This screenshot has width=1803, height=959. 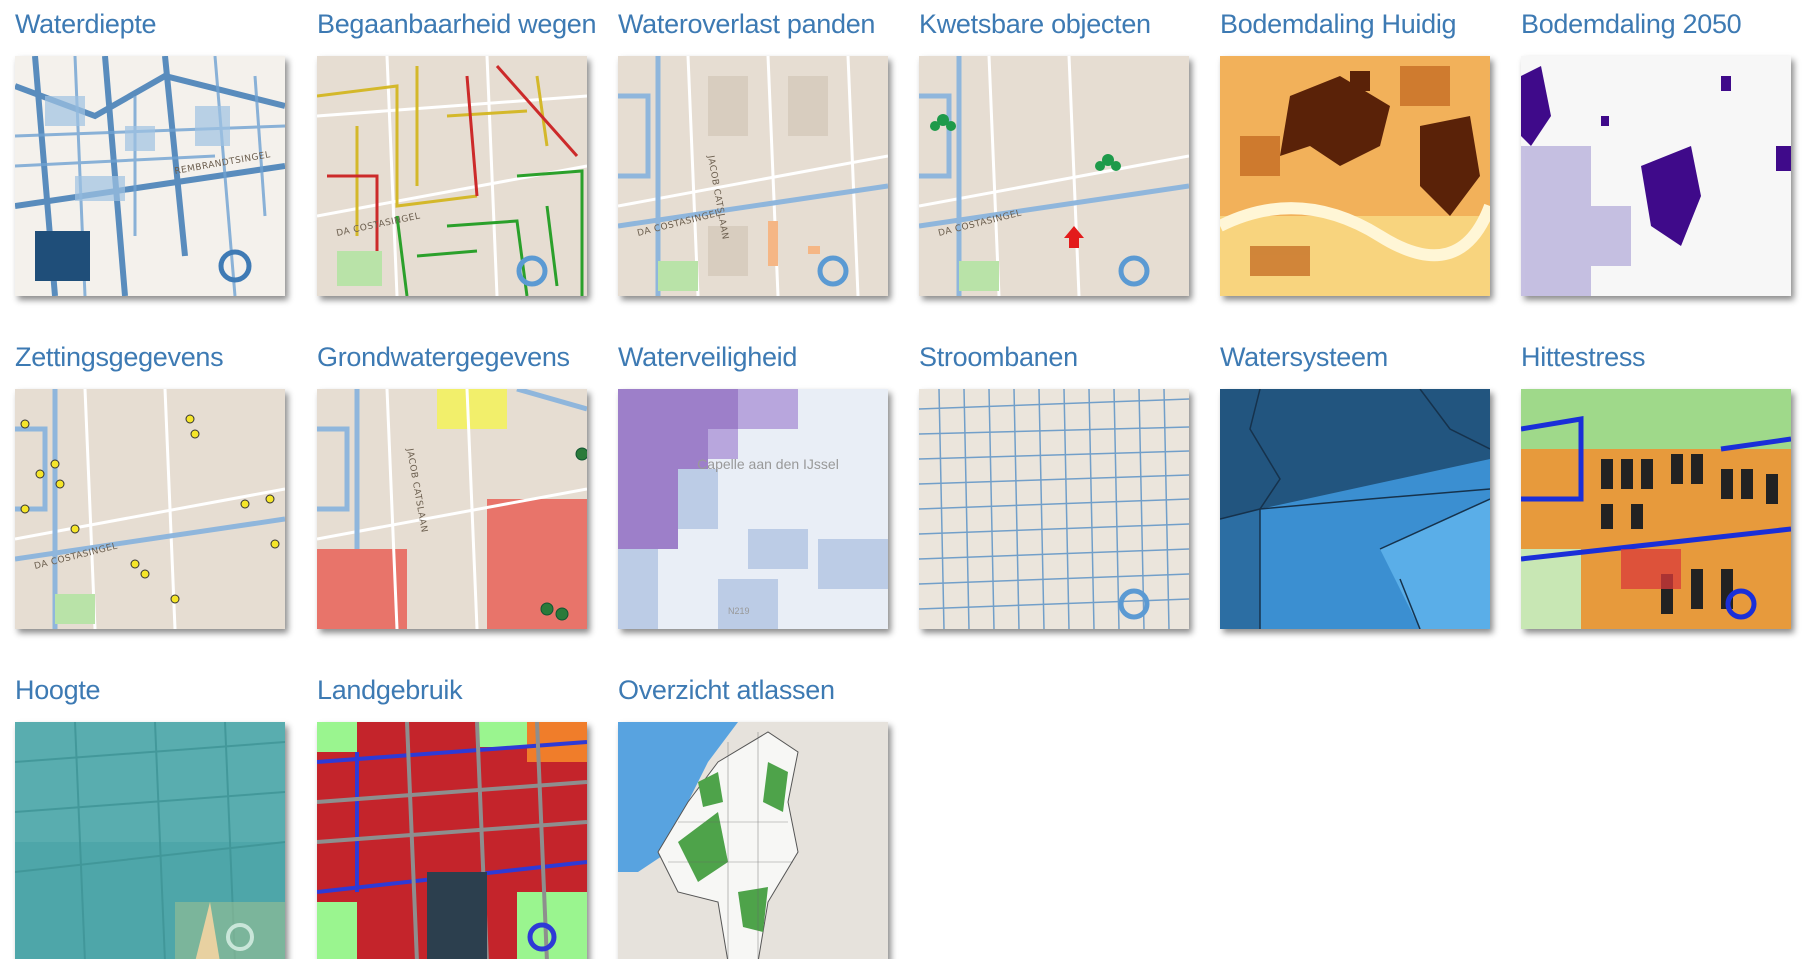 What do you see at coordinates (753, 176) in the screenshot?
I see `building-flooding-map-thumbnail: JACOB CATSLAAN DA COSTASINGEL` at bounding box center [753, 176].